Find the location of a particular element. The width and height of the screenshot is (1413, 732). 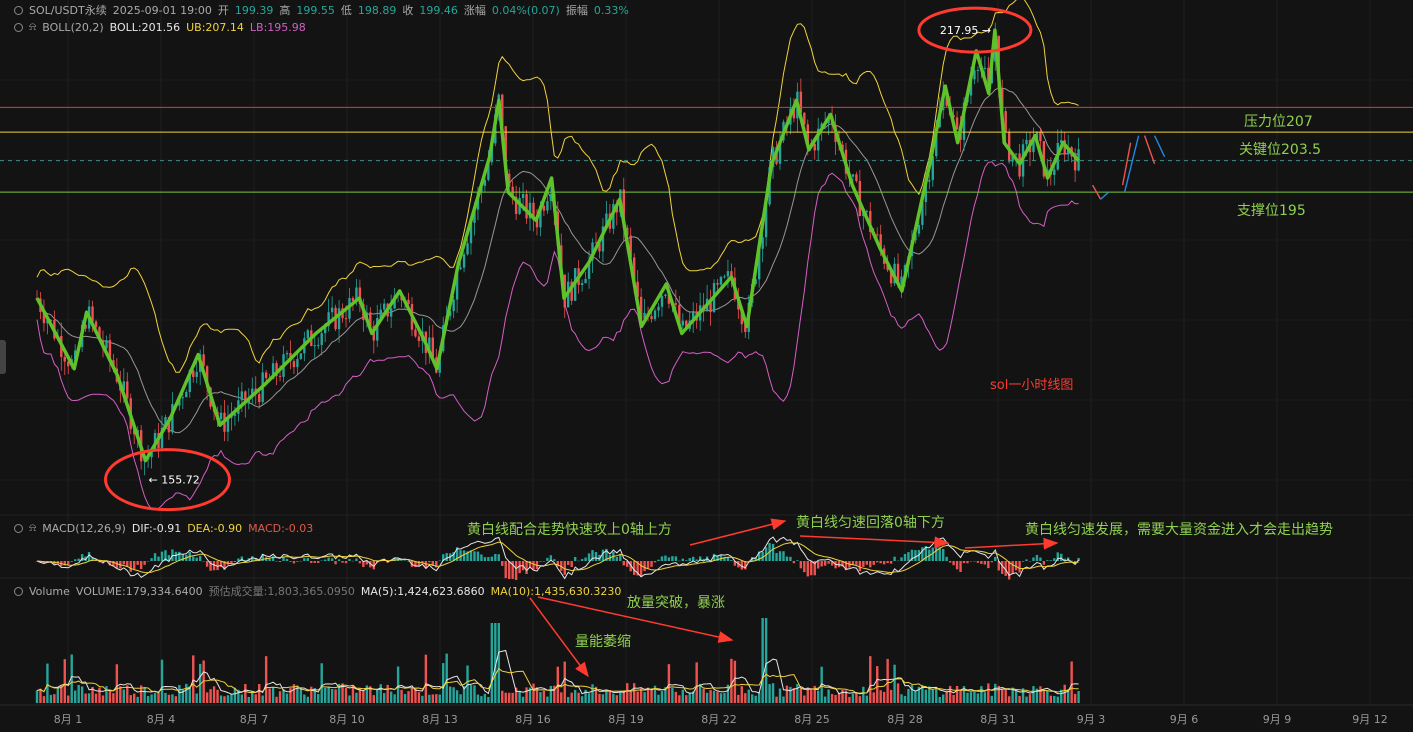

support-label: 支撑位195 is located at coordinates (1271, 211).